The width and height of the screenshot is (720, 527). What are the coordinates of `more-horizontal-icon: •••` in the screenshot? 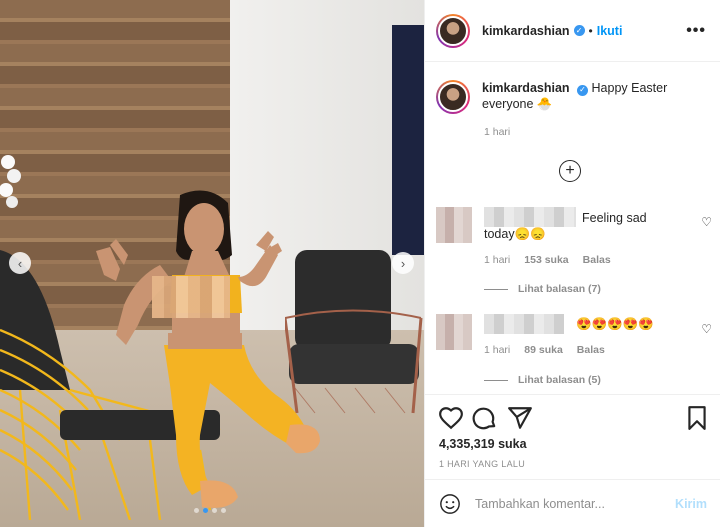 It's located at (696, 31).